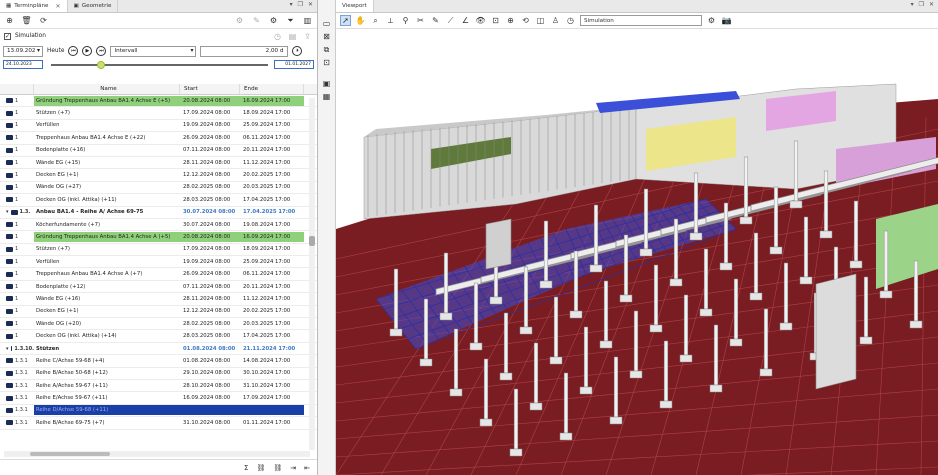 This screenshot has height=475, width=938. I want to click on step-forward-icon: ⏭, so click(101, 51).